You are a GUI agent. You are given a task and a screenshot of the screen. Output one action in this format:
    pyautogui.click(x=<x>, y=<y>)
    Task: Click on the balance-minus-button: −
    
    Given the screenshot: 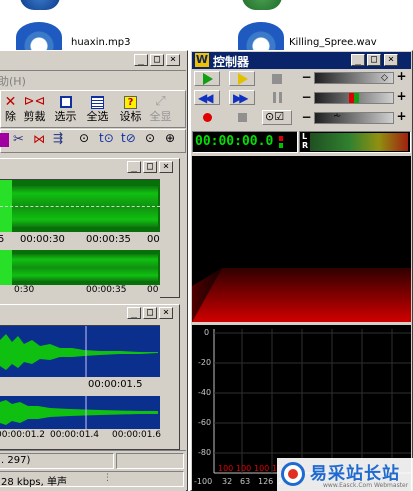 What is the action you would take?
    pyautogui.click(x=306, y=98)
    